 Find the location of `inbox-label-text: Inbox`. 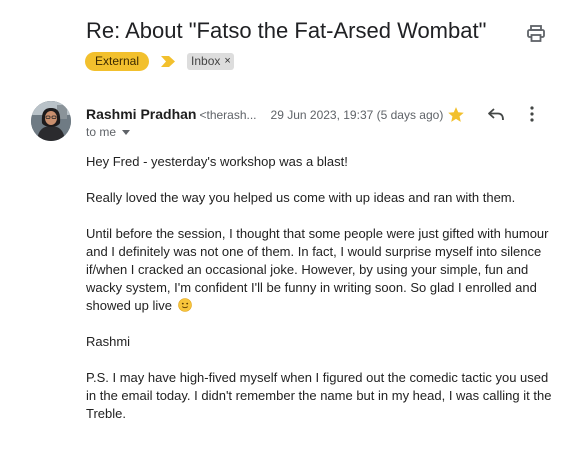

inbox-label-text: Inbox is located at coordinates (206, 61).